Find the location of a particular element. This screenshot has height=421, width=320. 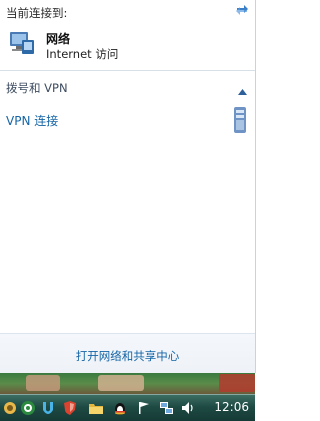

dialup-vpn-section-title: 拨号和 VPN is located at coordinates (37, 88).